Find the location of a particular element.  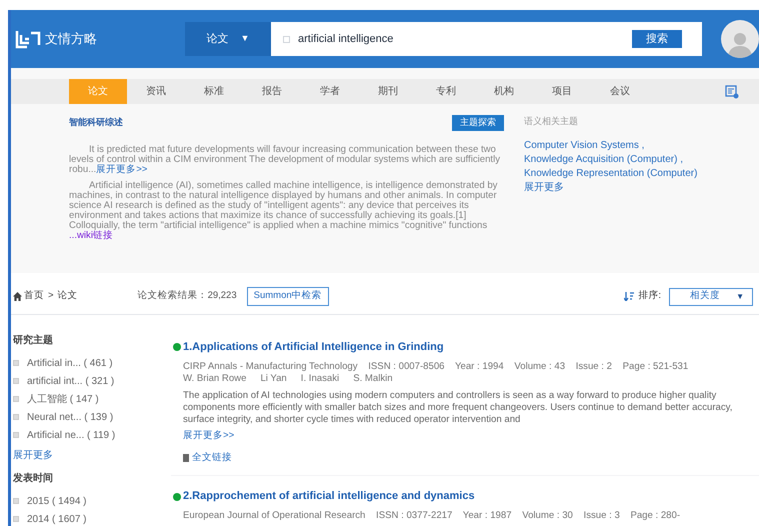

facet-title: 发表时间 is located at coordinates (33, 479).